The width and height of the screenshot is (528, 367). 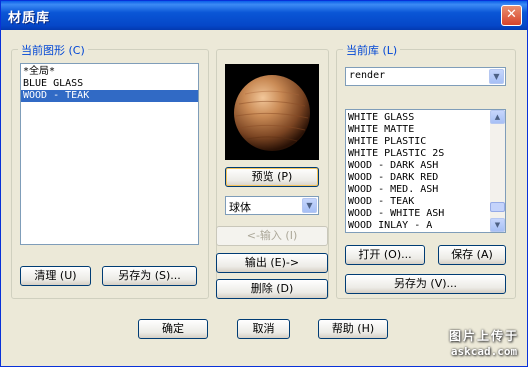 I want to click on export-button: 输出 (E)->, so click(x=272, y=263).